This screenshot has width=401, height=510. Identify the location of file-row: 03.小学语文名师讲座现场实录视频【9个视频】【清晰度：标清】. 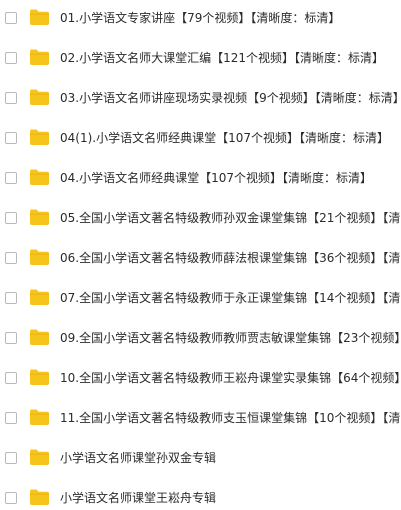
(200, 99).